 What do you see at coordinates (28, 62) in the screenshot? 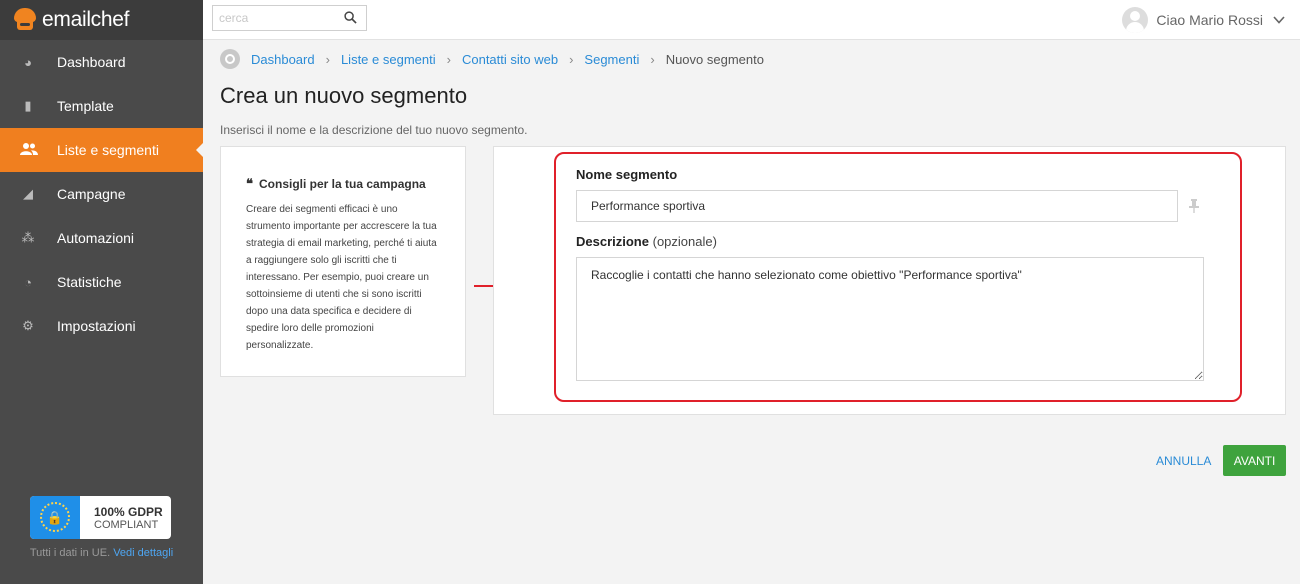
I see `dashboard-icon: ◕` at bounding box center [28, 62].